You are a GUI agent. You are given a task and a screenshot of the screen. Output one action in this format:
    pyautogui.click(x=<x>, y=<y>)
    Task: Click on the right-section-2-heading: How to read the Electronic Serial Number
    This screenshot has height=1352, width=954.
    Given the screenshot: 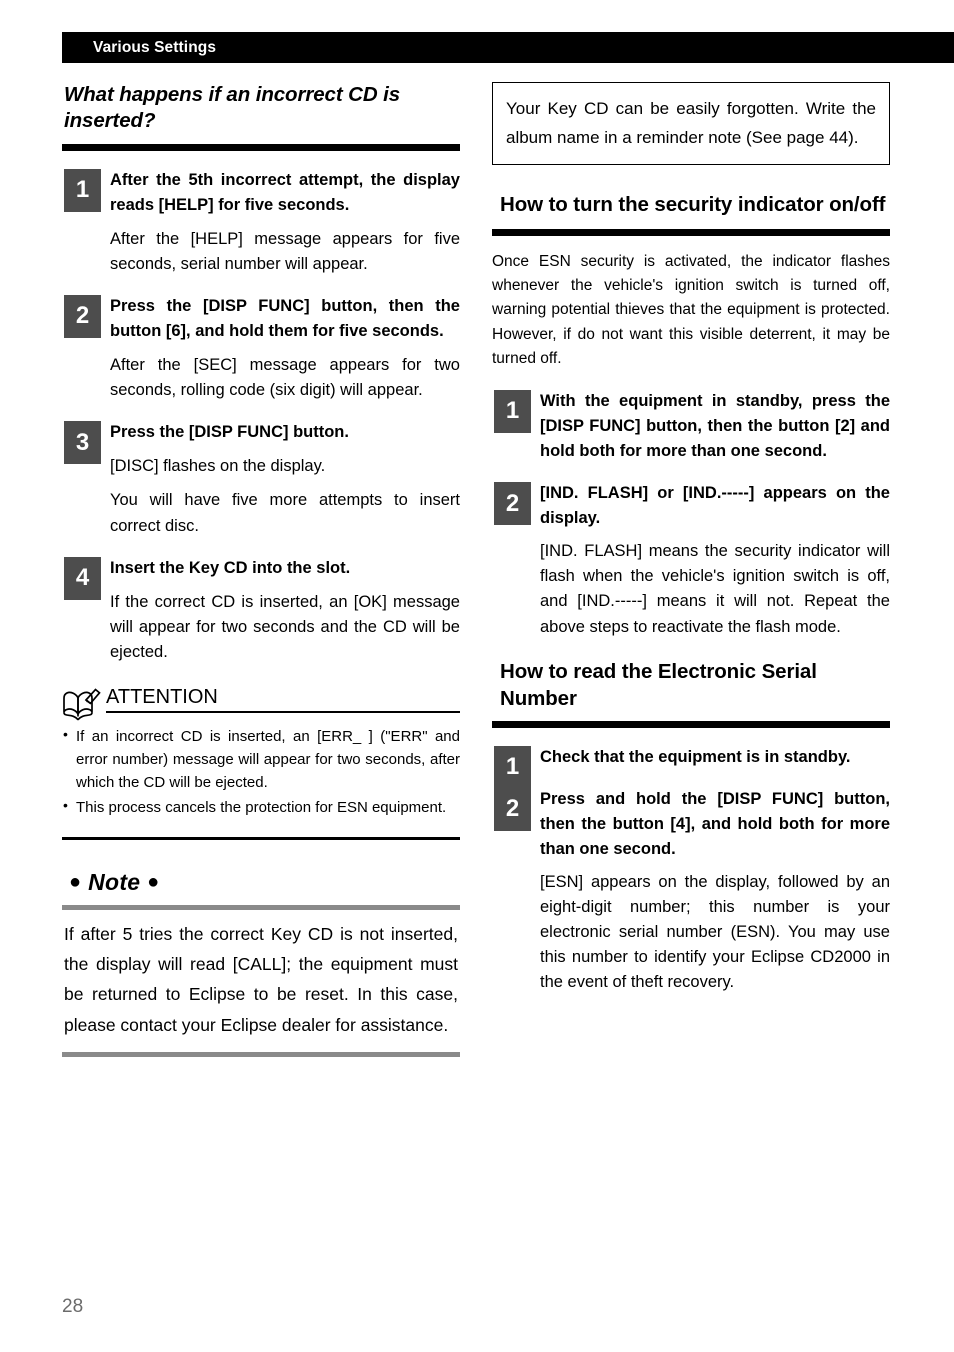 What is the action you would take?
    pyautogui.click(x=658, y=684)
    